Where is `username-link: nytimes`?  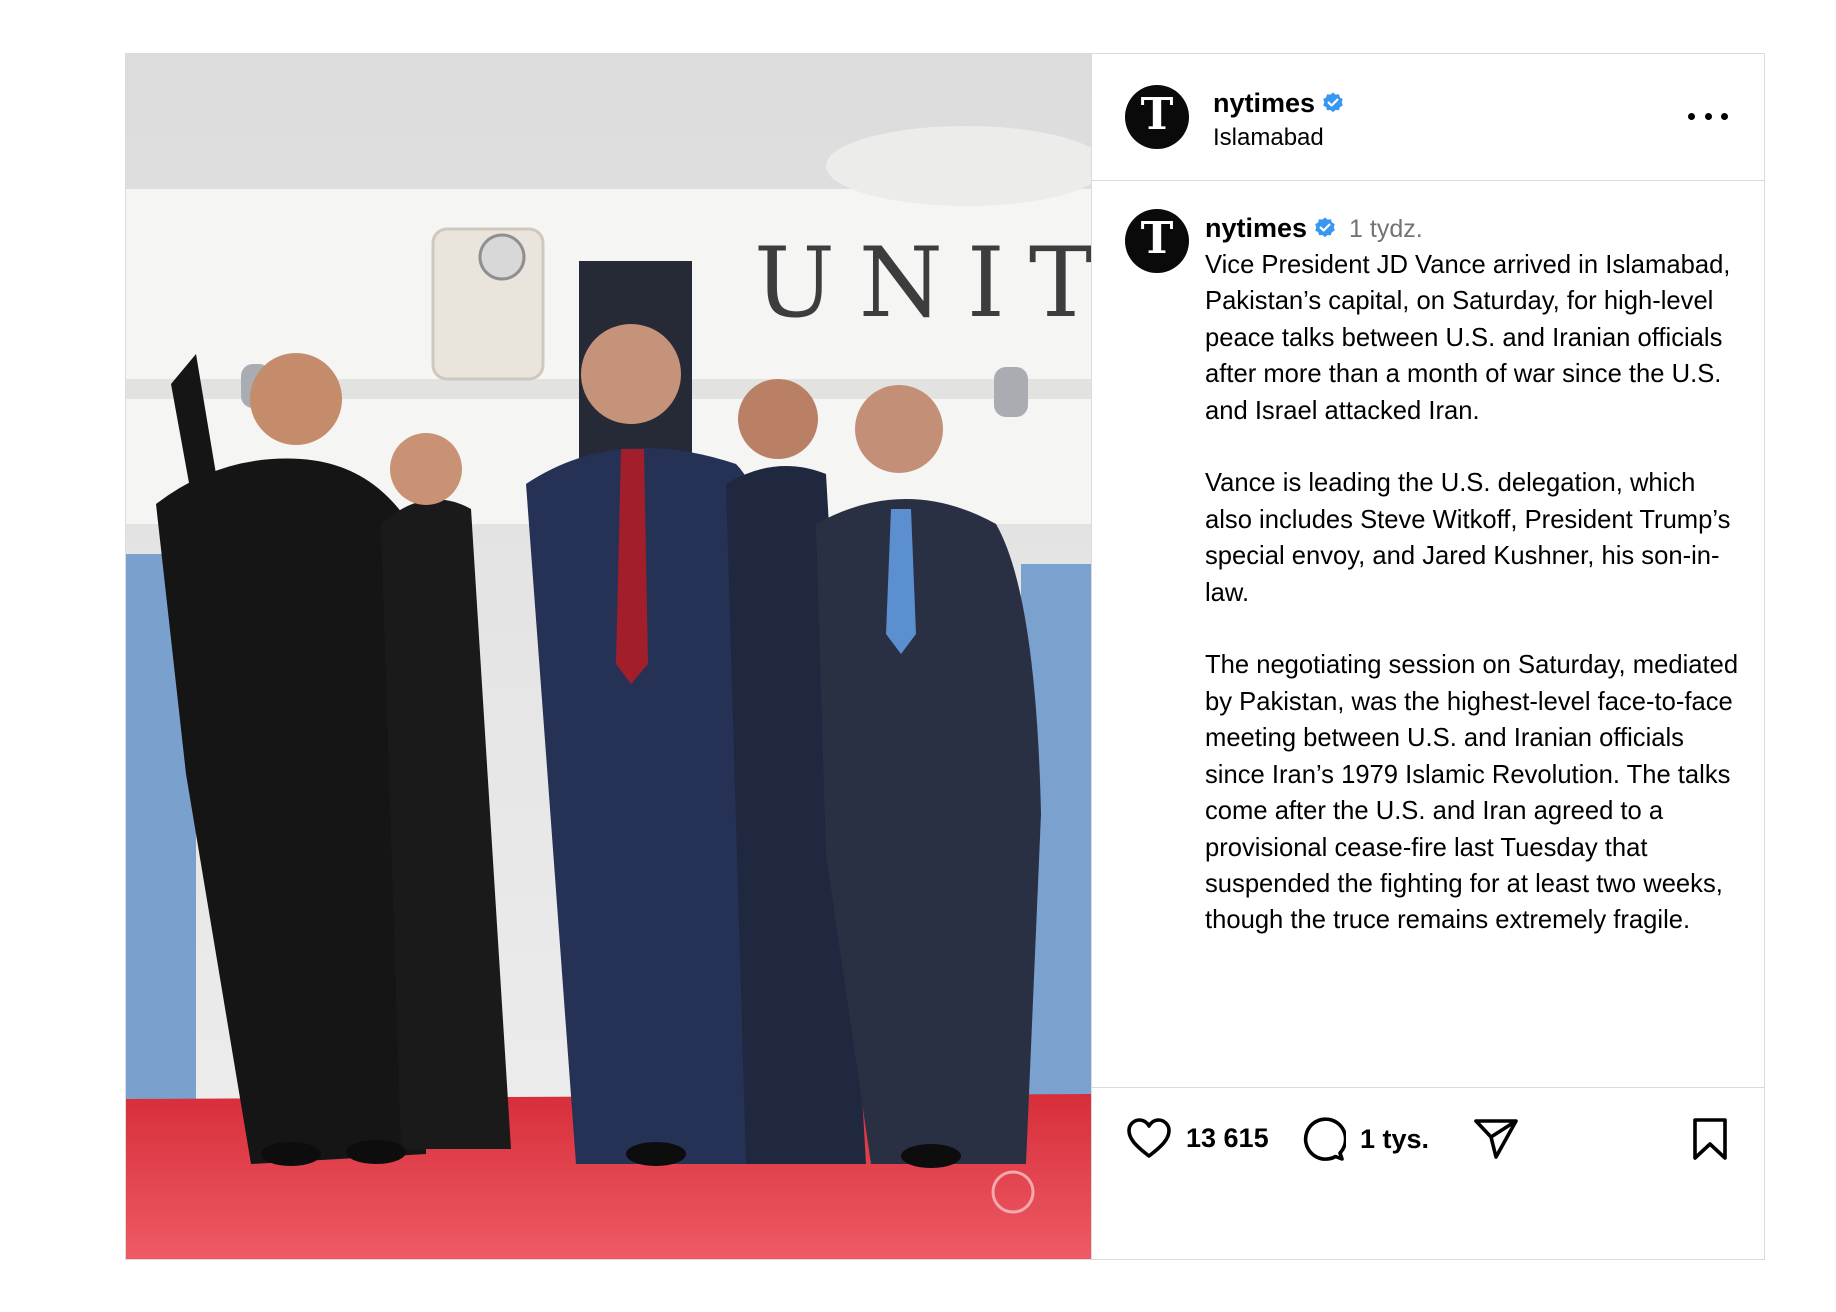 username-link: nytimes is located at coordinates (1279, 103).